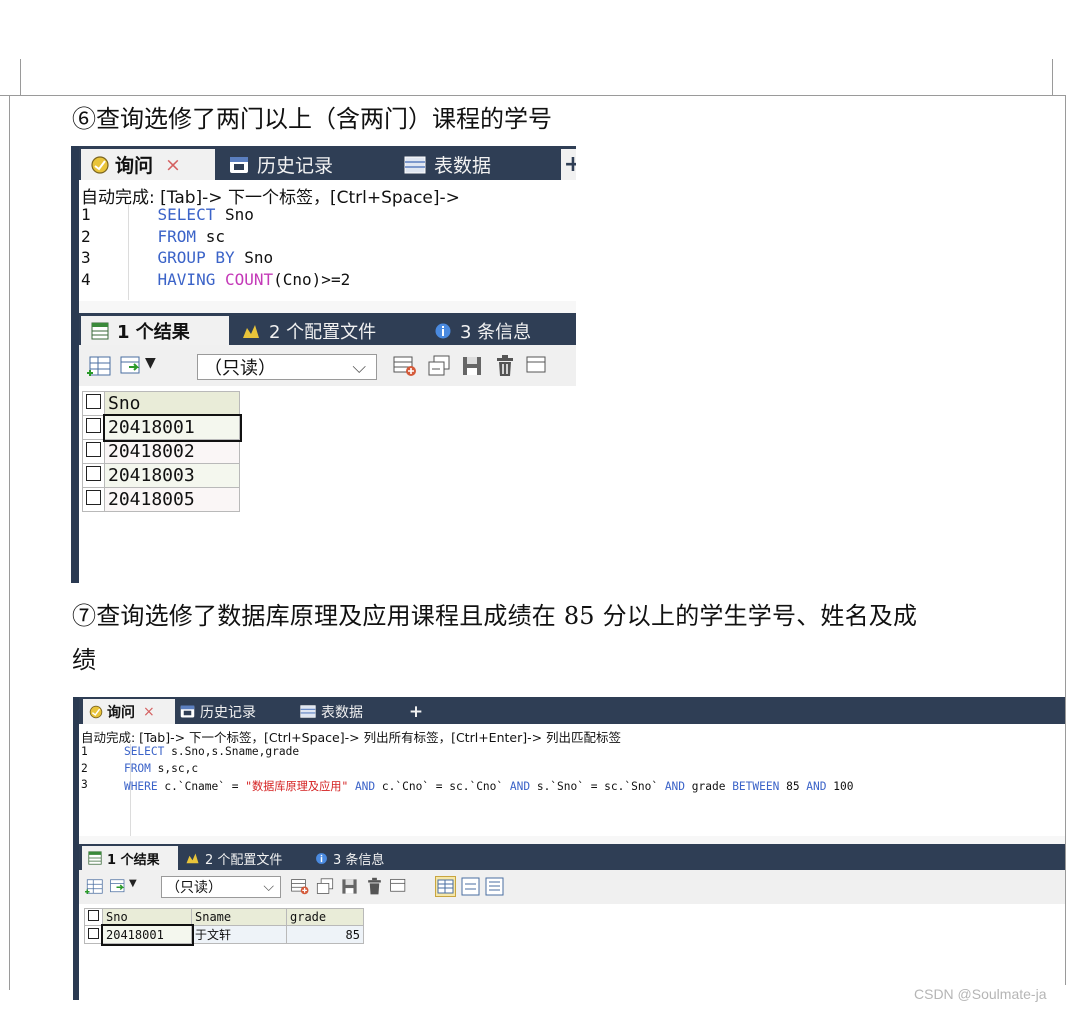 The image size is (1080, 1012). I want to click on column-header: Sname, so click(239, 917).